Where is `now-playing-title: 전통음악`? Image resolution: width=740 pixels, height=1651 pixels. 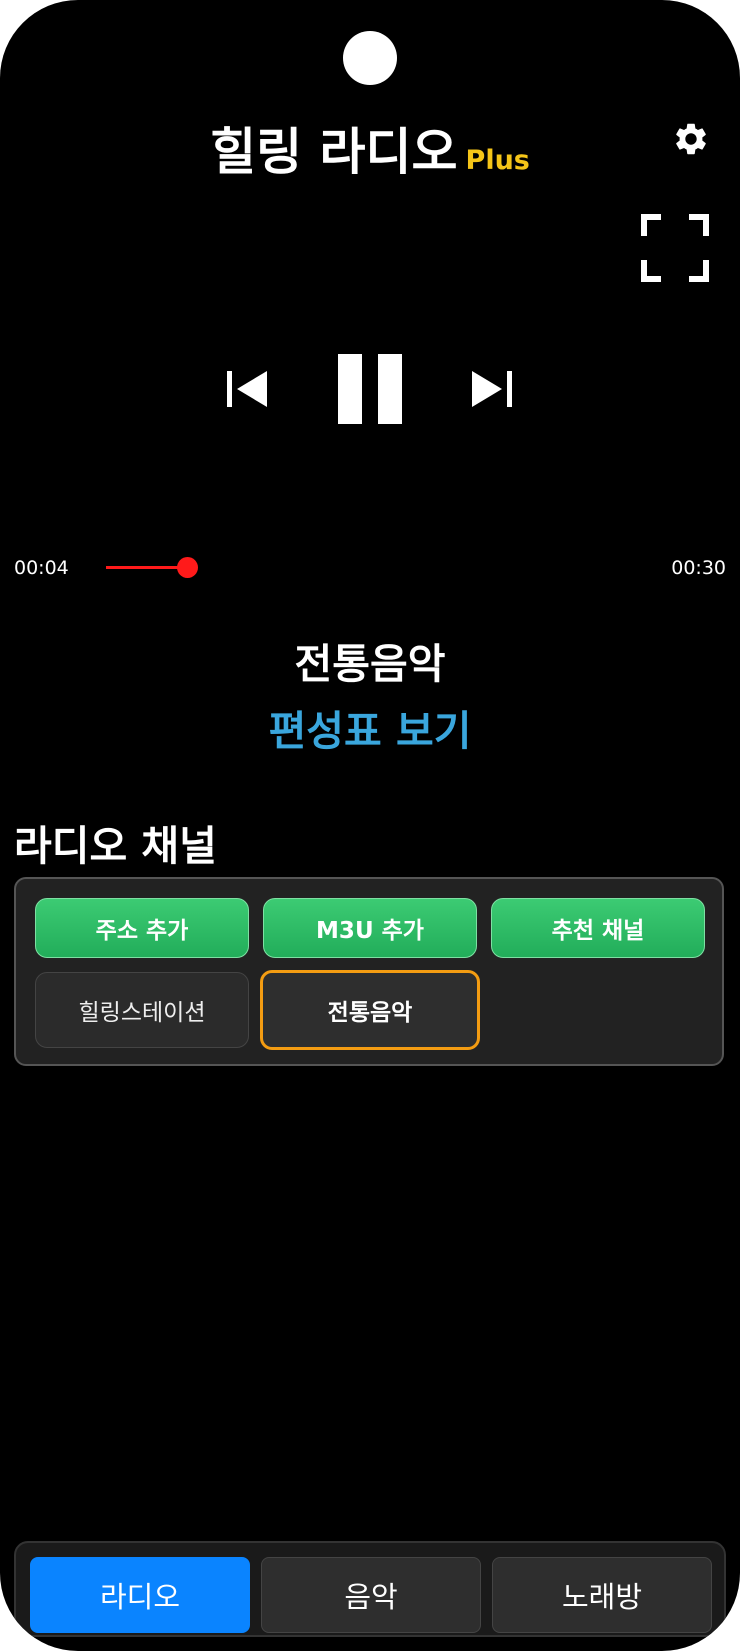 now-playing-title: 전통음악 is located at coordinates (370, 664).